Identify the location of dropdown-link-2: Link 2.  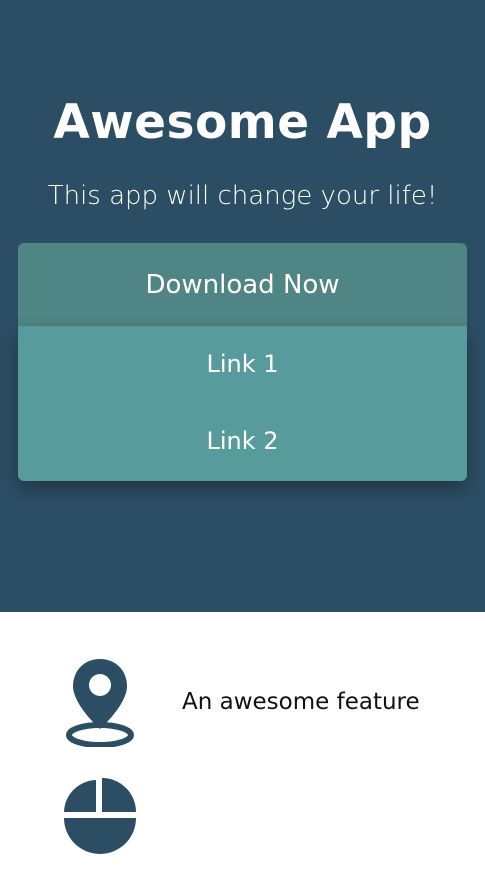
(242, 441).